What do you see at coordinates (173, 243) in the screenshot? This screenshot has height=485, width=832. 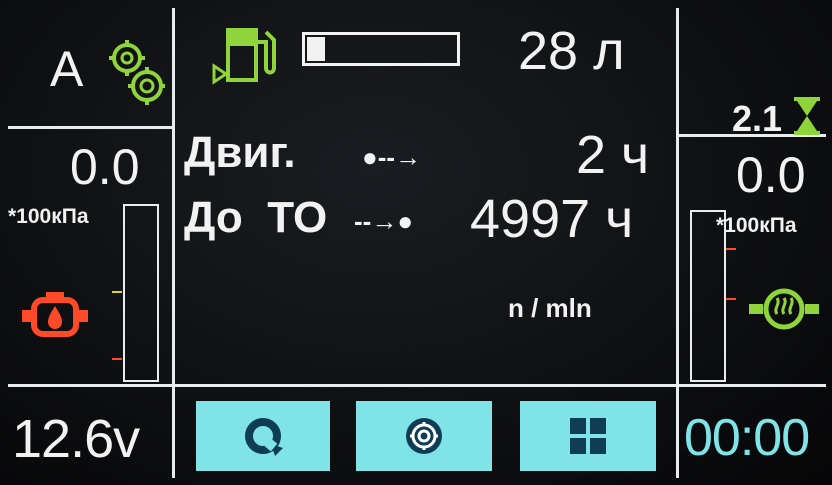 I see `divider-left` at bounding box center [173, 243].